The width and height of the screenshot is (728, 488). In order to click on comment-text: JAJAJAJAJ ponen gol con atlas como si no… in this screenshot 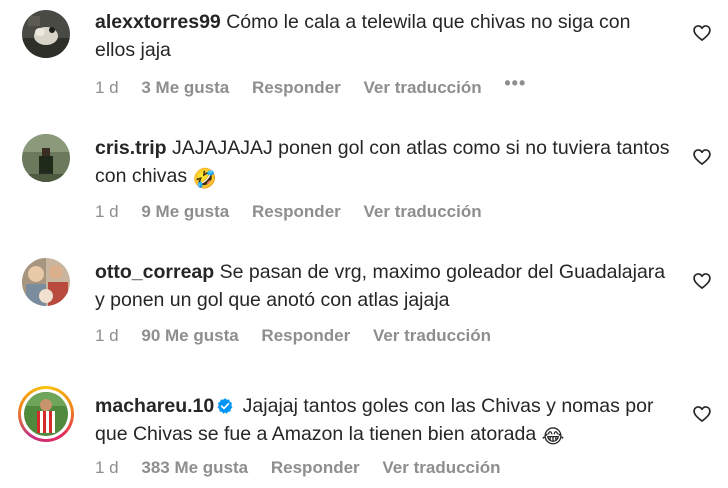, I will do `click(382, 162)`.